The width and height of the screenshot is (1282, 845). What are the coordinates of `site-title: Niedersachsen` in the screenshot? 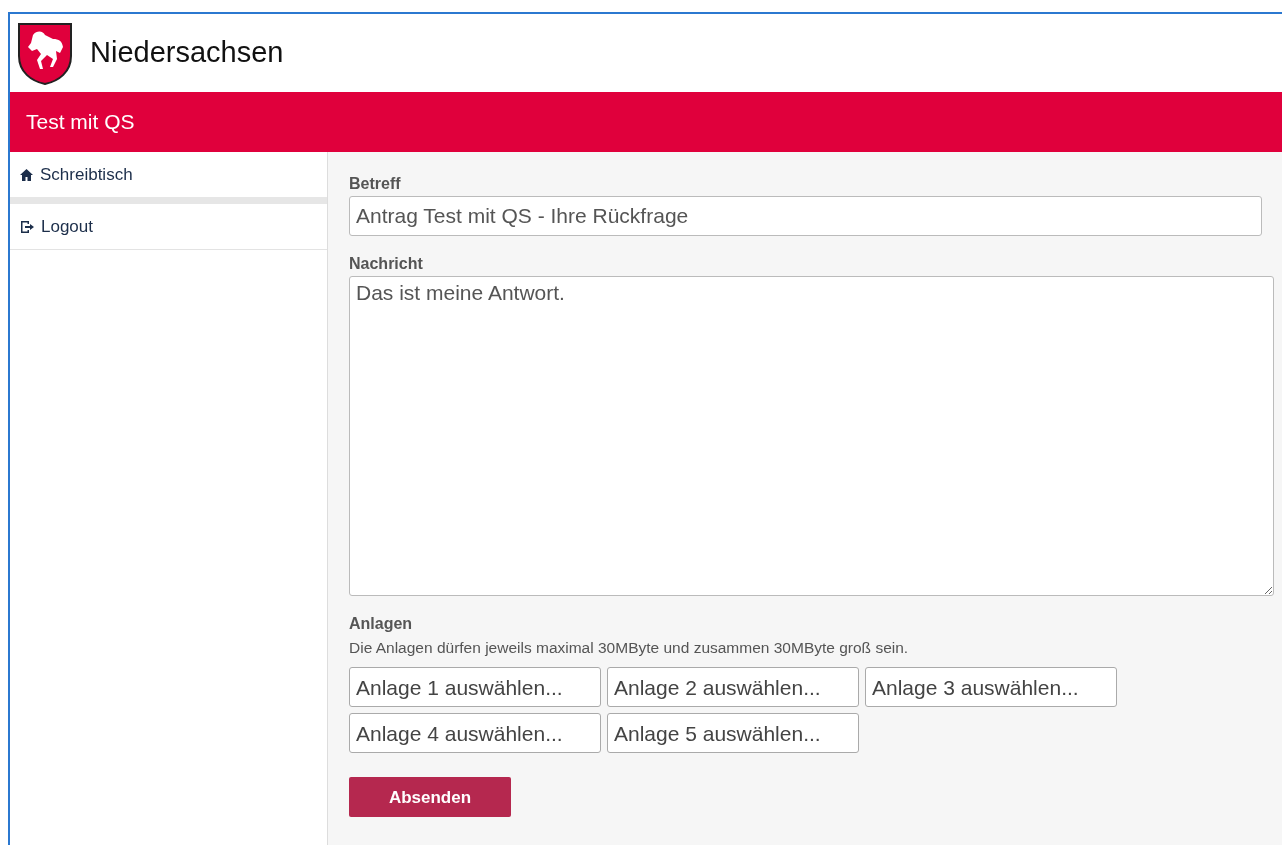 It's located at (187, 53).